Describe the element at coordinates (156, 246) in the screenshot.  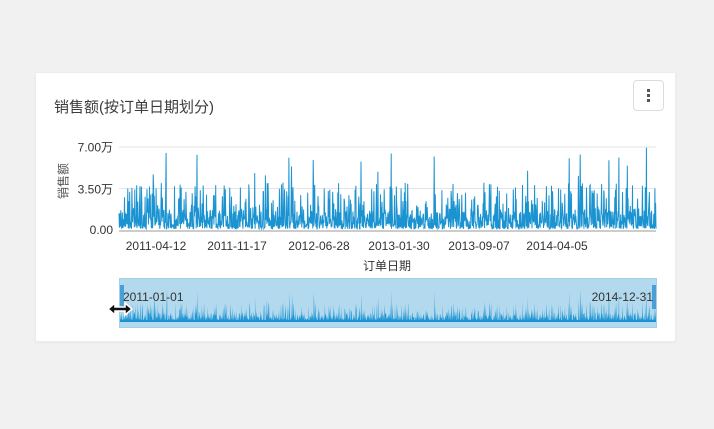
I see `x-tick-label: 2011-04-12` at that location.